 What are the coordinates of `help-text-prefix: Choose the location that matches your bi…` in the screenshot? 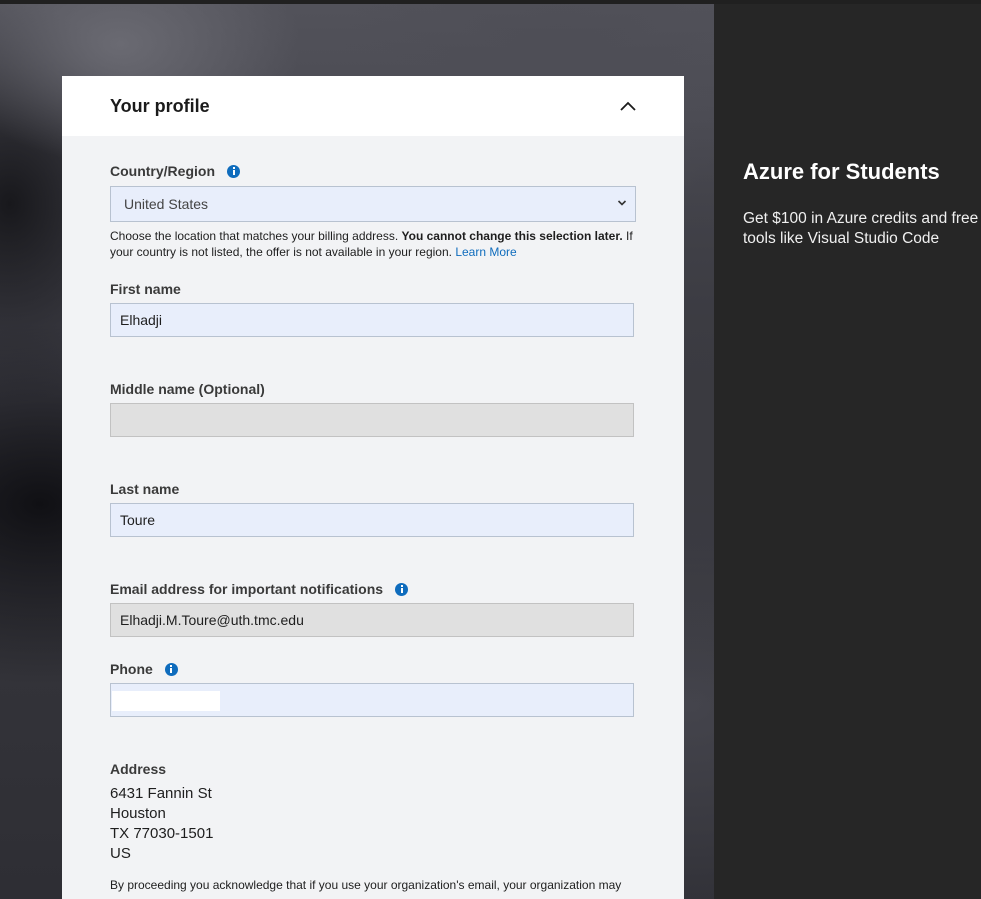 It's located at (256, 236).